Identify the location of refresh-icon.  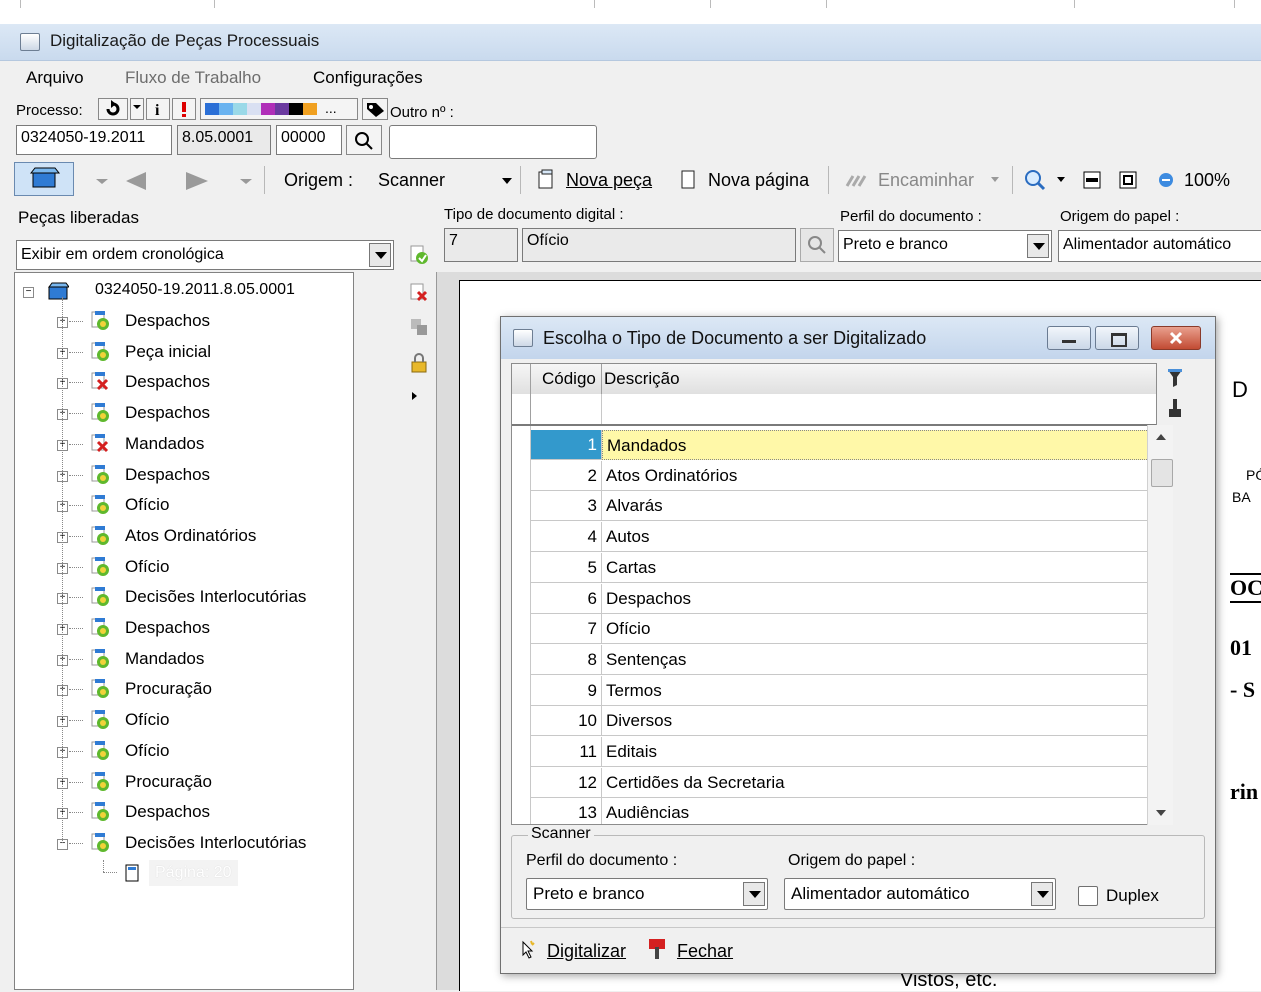
(113, 109).